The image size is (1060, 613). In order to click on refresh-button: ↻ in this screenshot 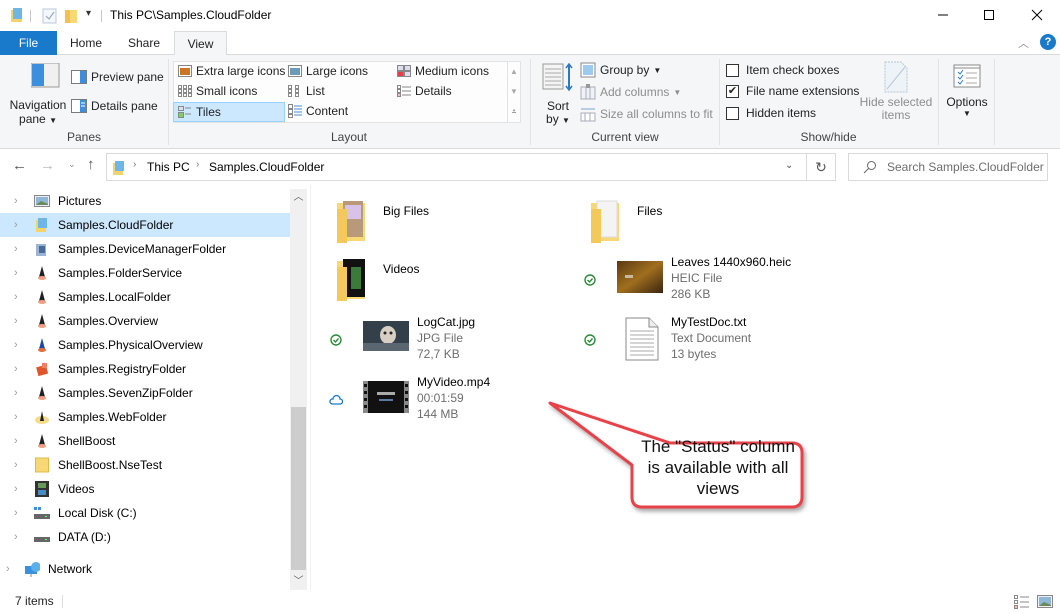, I will do `click(821, 167)`.